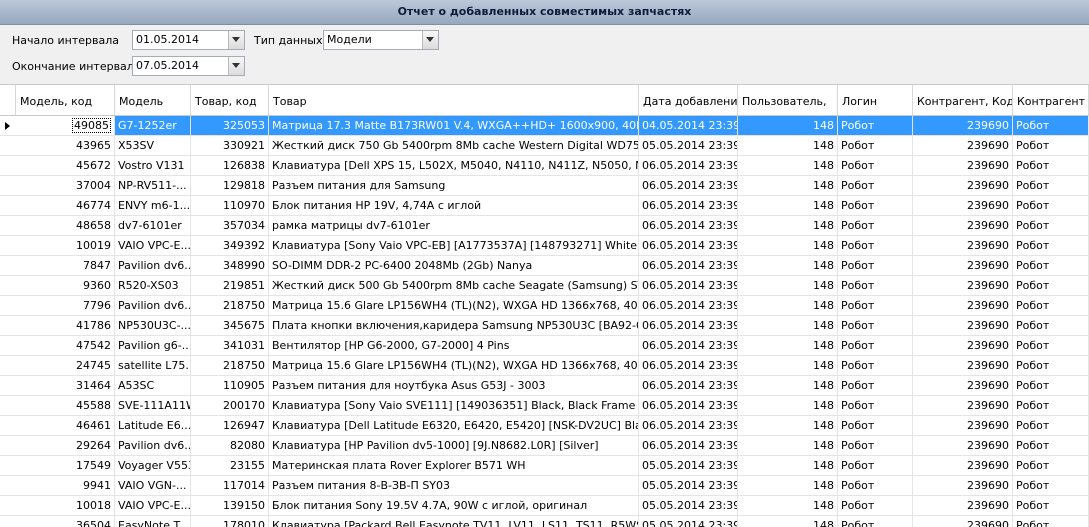 Image resolution: width=1089 pixels, height=527 pixels. I want to click on cell-product: рамка матрицы dv7-6101er, so click(454, 225).